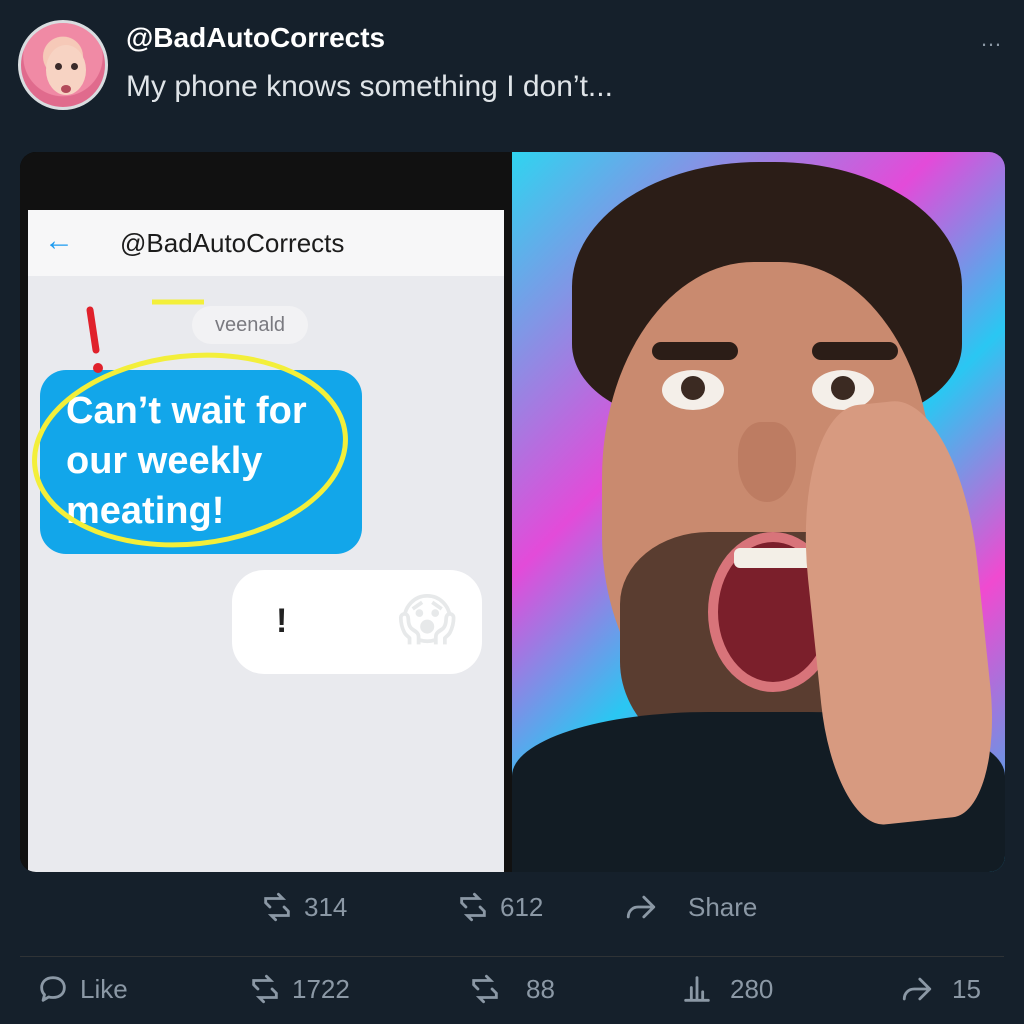 Image resolution: width=1024 pixels, height=1024 pixels. Describe the element at coordinates (255, 38) in the screenshot. I see `post-handle: @BadAutoCorrects` at that location.